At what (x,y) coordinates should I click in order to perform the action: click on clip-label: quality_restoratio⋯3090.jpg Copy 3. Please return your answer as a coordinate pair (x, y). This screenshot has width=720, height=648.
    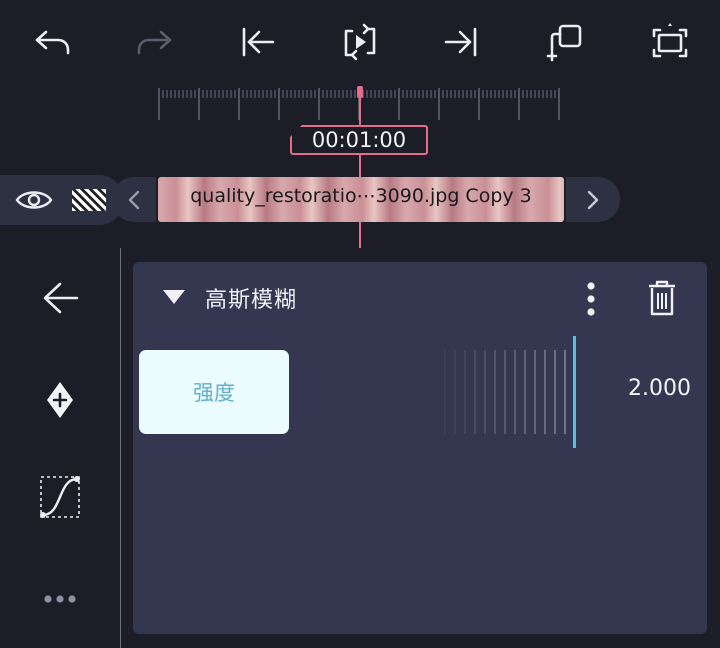
    Looking at the image, I should click on (361, 196).